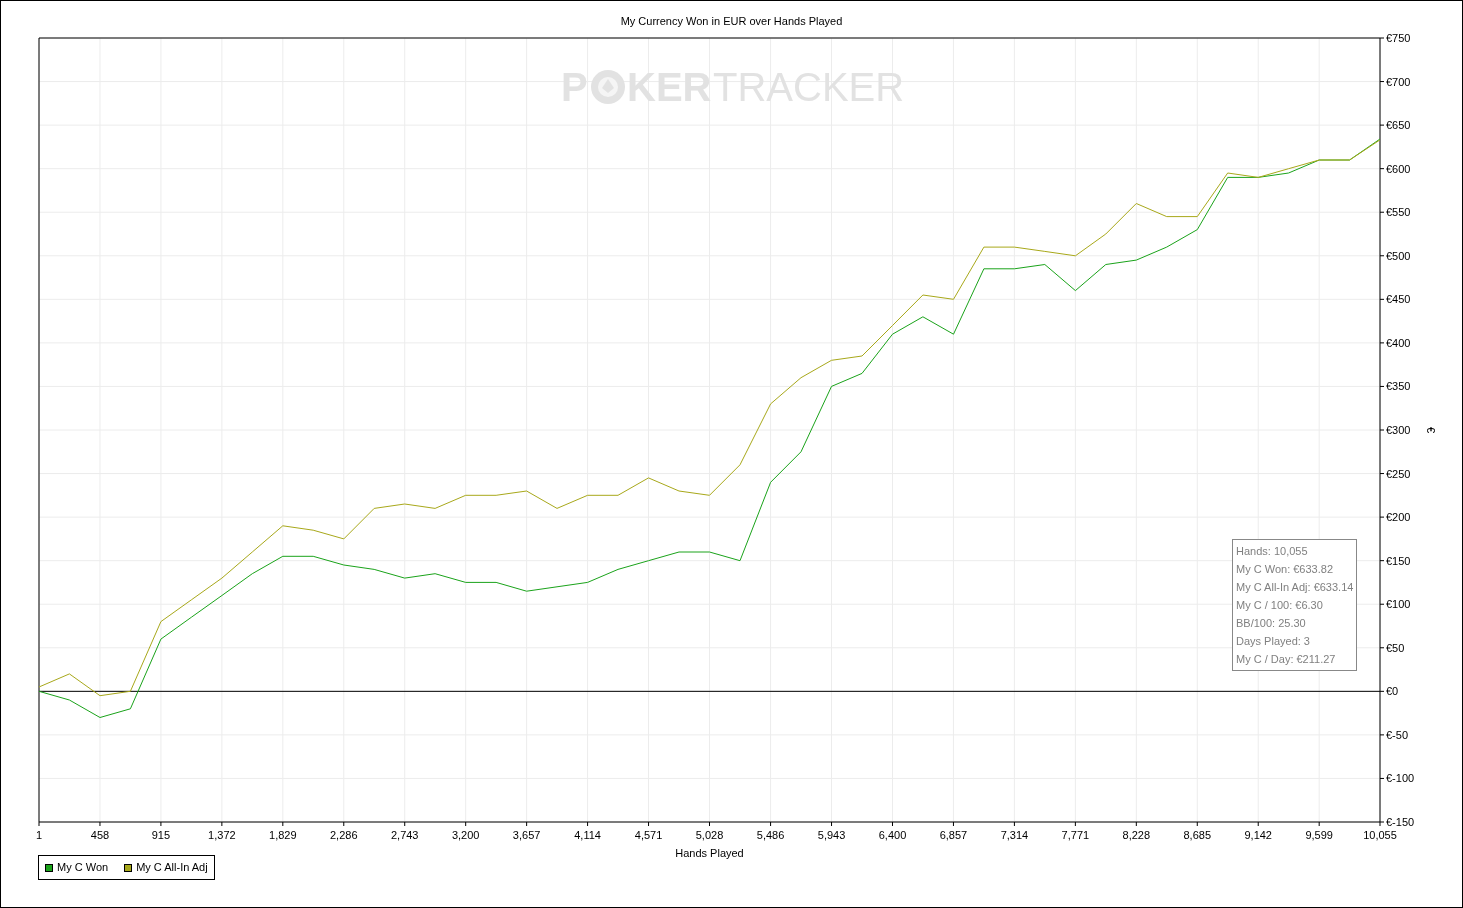  Describe the element at coordinates (1398, 255) in the screenshot. I see `y-tick-label: €500` at that location.